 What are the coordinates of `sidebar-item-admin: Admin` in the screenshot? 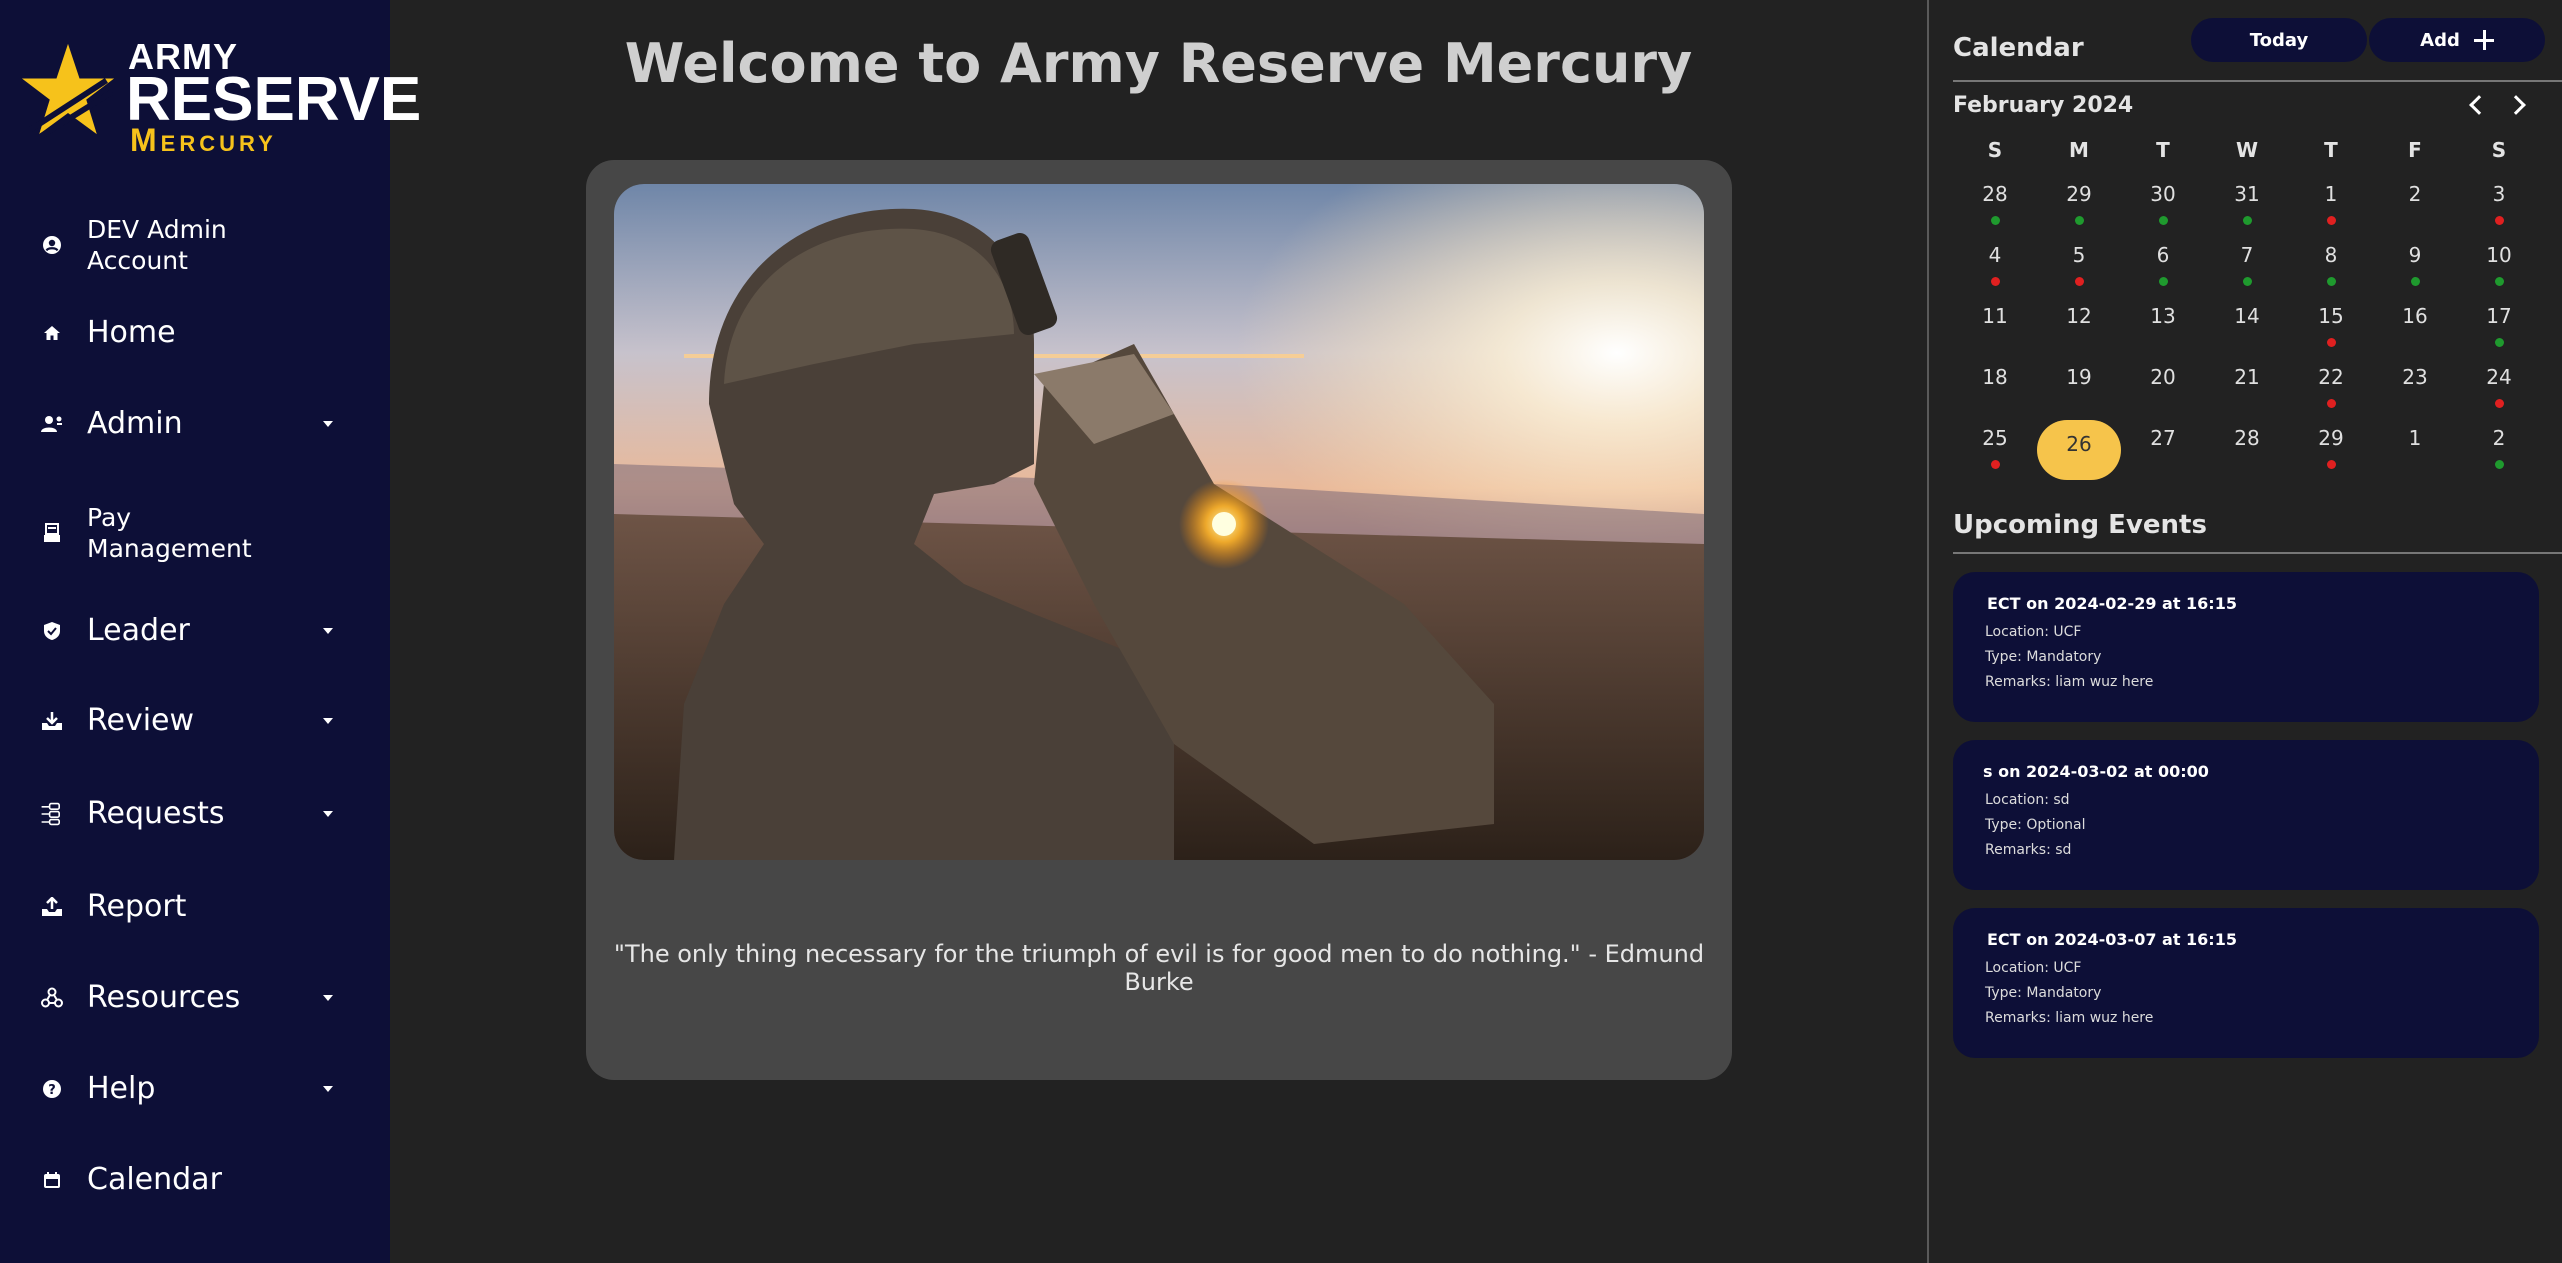 It's located at (195, 424).